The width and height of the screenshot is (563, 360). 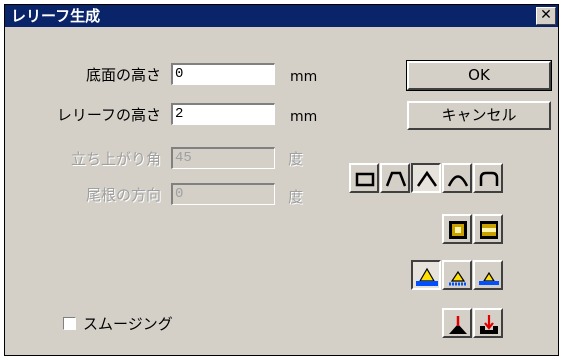 I want to click on relief-height-unit: mm, so click(x=304, y=117).